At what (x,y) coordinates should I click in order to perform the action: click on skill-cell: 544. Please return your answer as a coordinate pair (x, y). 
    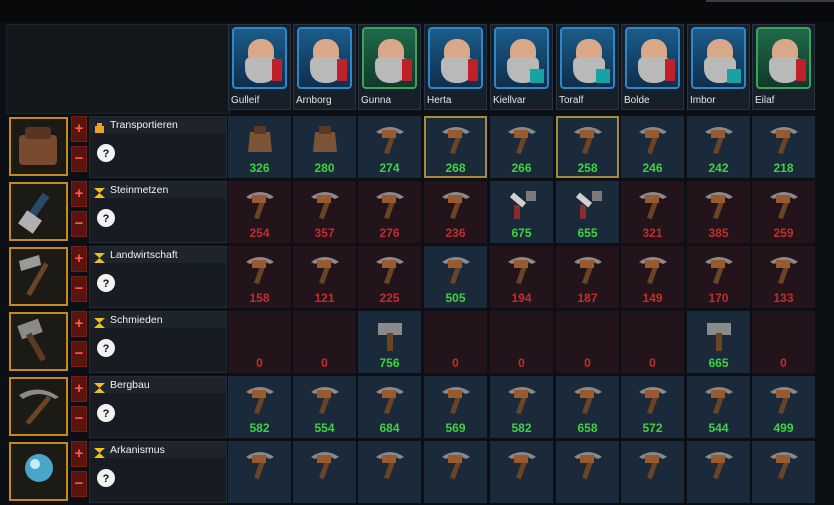
    Looking at the image, I should click on (718, 407).